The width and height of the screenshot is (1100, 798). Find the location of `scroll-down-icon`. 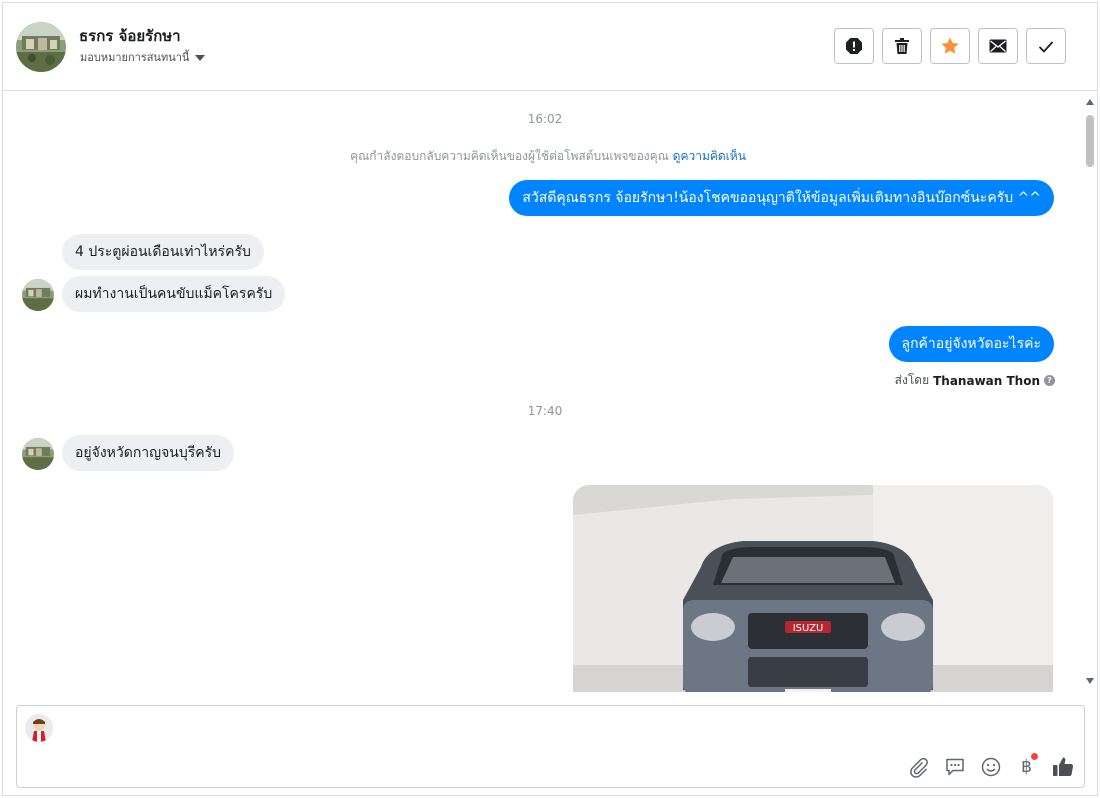

scroll-down-icon is located at coordinates (1090, 681).